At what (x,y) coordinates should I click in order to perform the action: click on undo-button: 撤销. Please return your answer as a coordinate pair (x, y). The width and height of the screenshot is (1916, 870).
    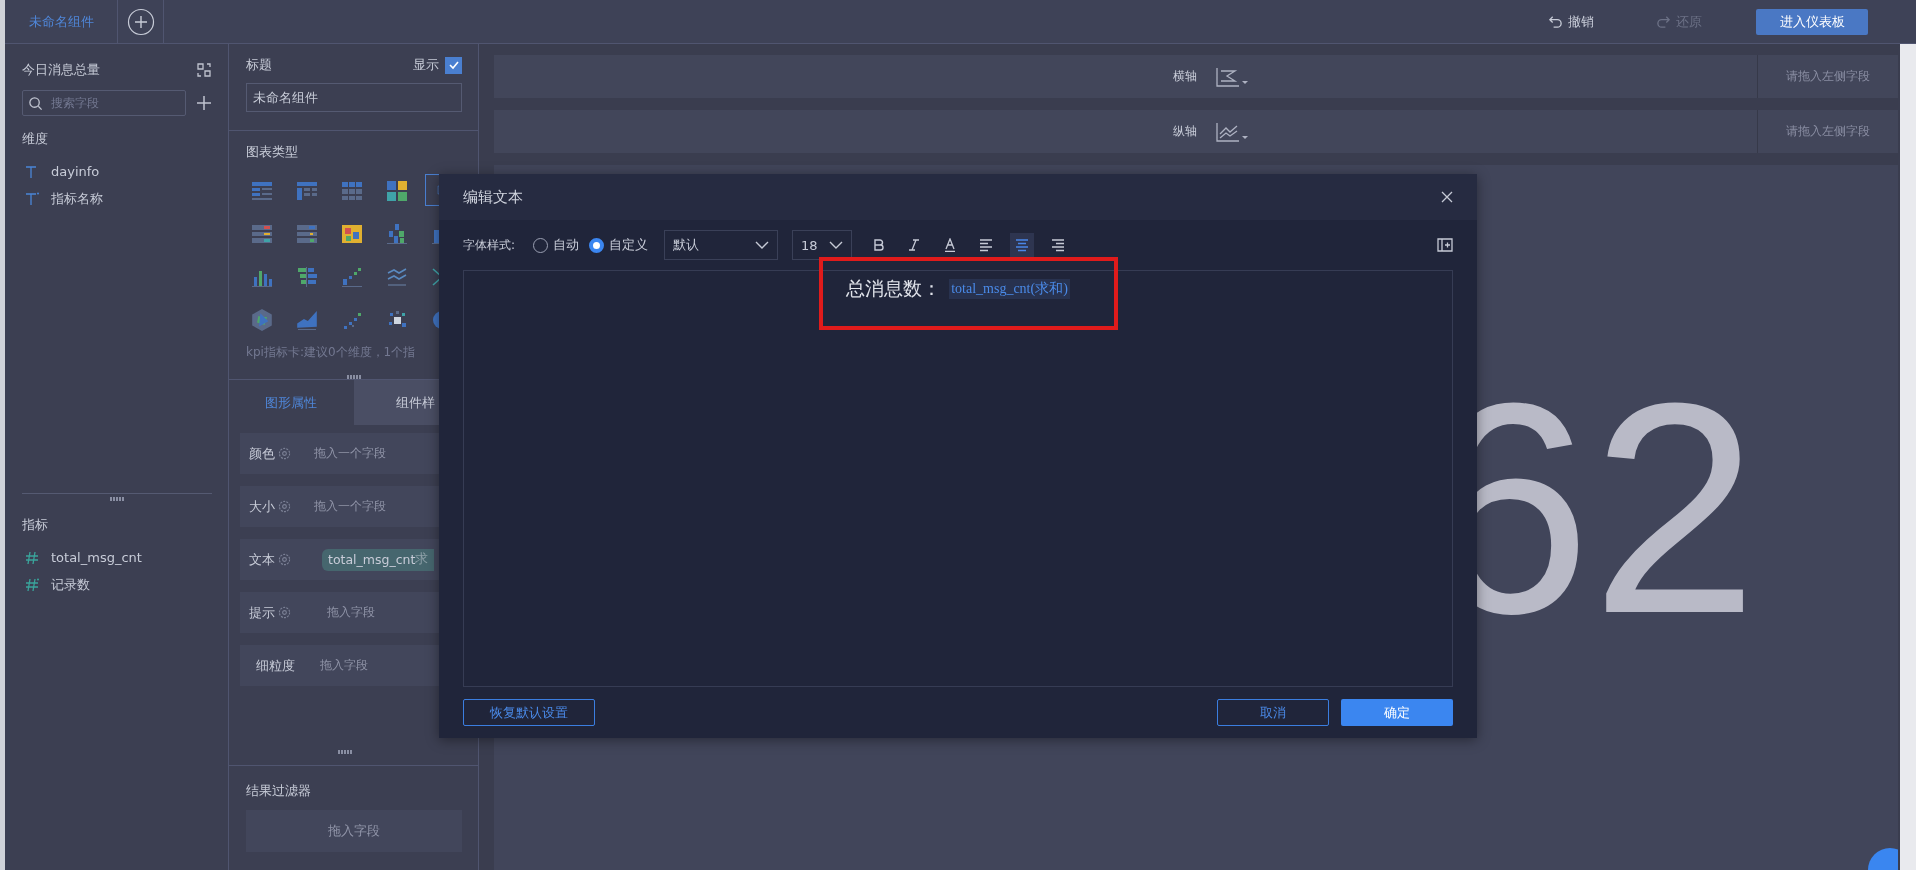
    Looking at the image, I should click on (1571, 21).